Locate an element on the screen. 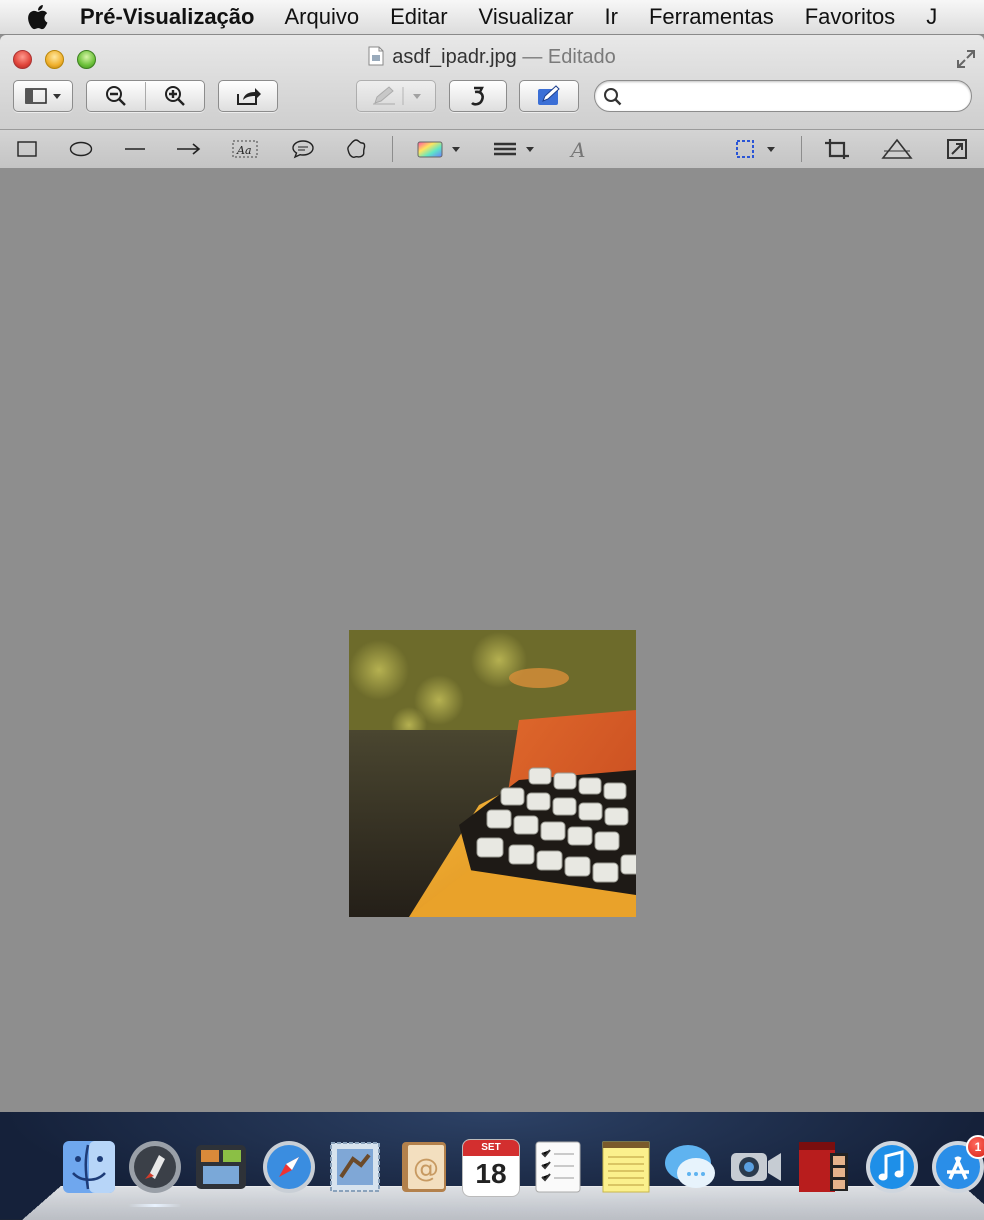 This screenshot has height=1220, width=984. title-bar: asdf_ipadr.jpg — Editado Aa A is located at coordinates (492, 102).